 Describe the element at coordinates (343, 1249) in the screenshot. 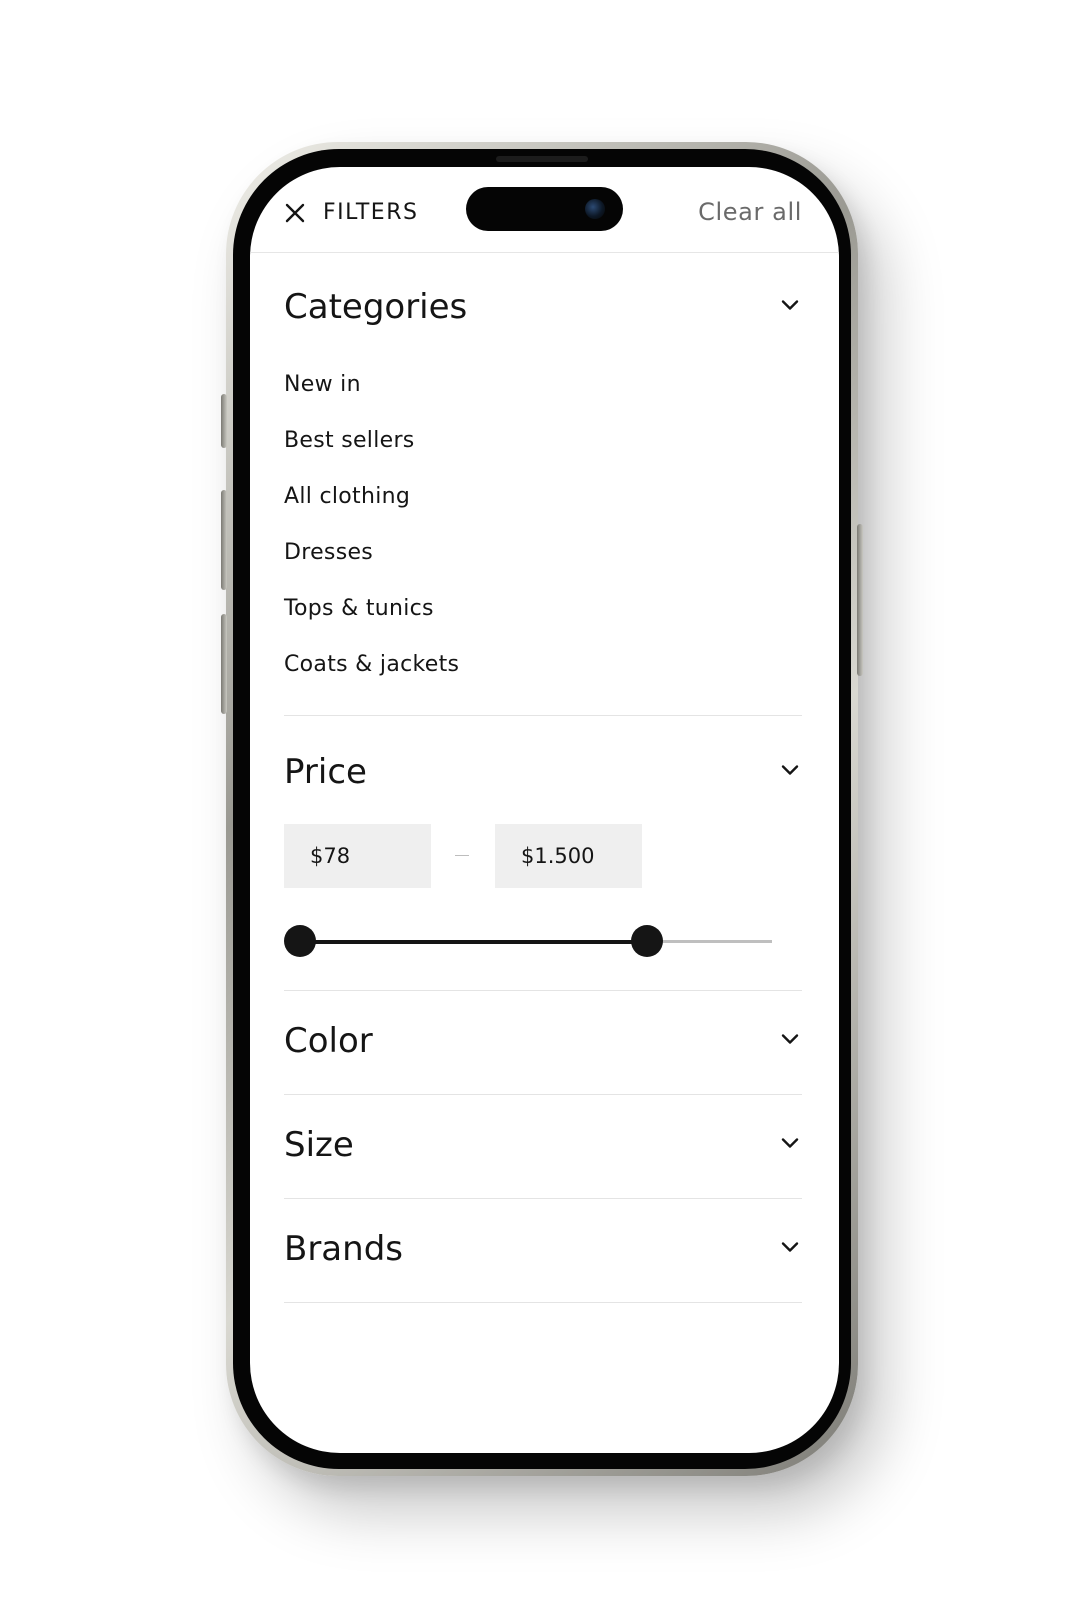

I see `section-title: Brands` at that location.